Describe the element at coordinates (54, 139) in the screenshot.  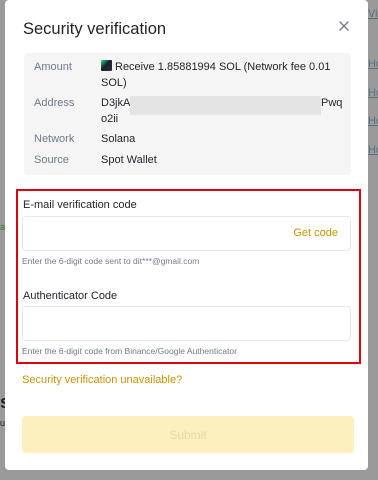
I see `network-label: Network` at that location.